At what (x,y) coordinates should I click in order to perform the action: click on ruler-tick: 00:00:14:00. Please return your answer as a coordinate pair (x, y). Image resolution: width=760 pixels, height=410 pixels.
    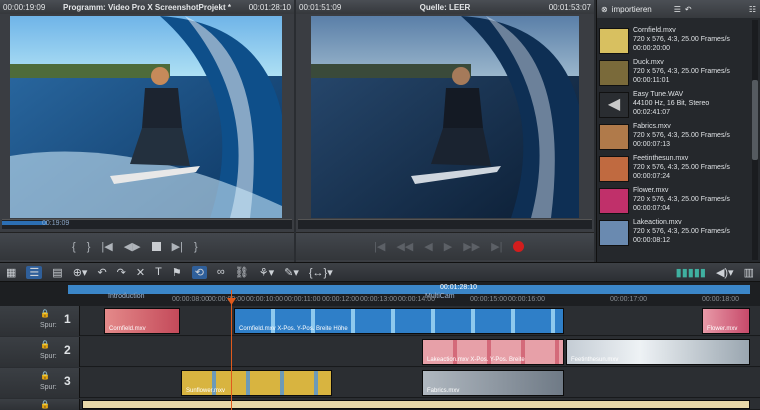
    Looking at the image, I should click on (416, 299).